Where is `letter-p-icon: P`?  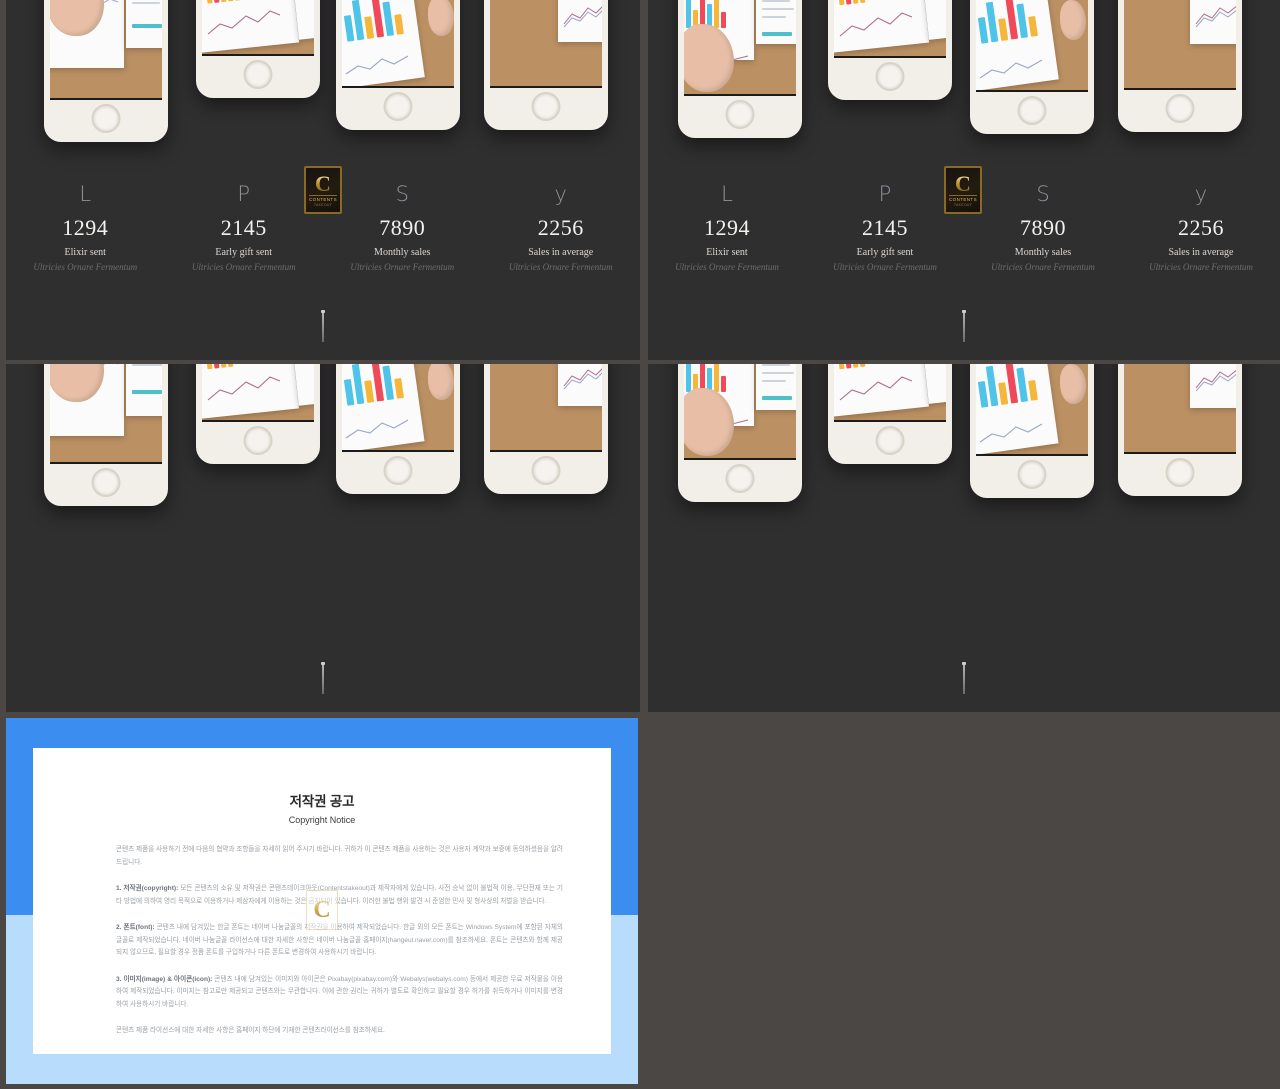
letter-p-icon: P is located at coordinates (244, 194).